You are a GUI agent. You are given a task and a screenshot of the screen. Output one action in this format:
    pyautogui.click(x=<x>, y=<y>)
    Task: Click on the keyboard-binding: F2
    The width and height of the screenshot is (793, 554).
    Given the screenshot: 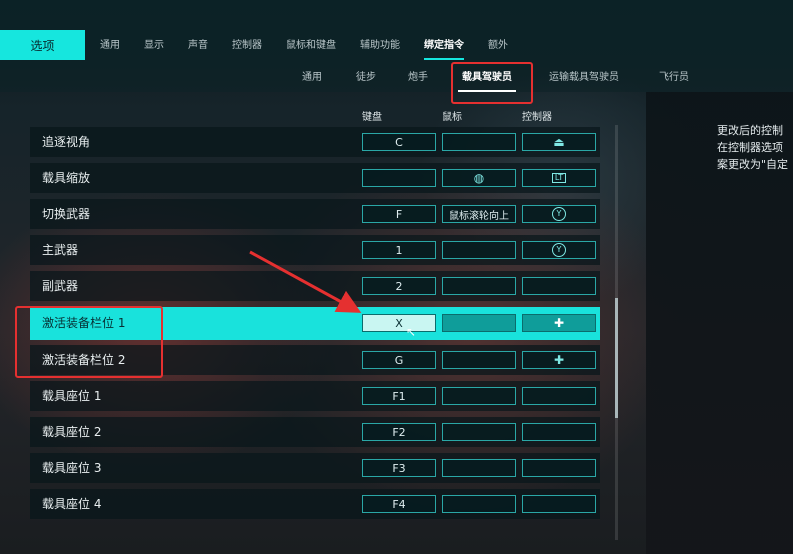 What is the action you would take?
    pyautogui.click(x=399, y=432)
    